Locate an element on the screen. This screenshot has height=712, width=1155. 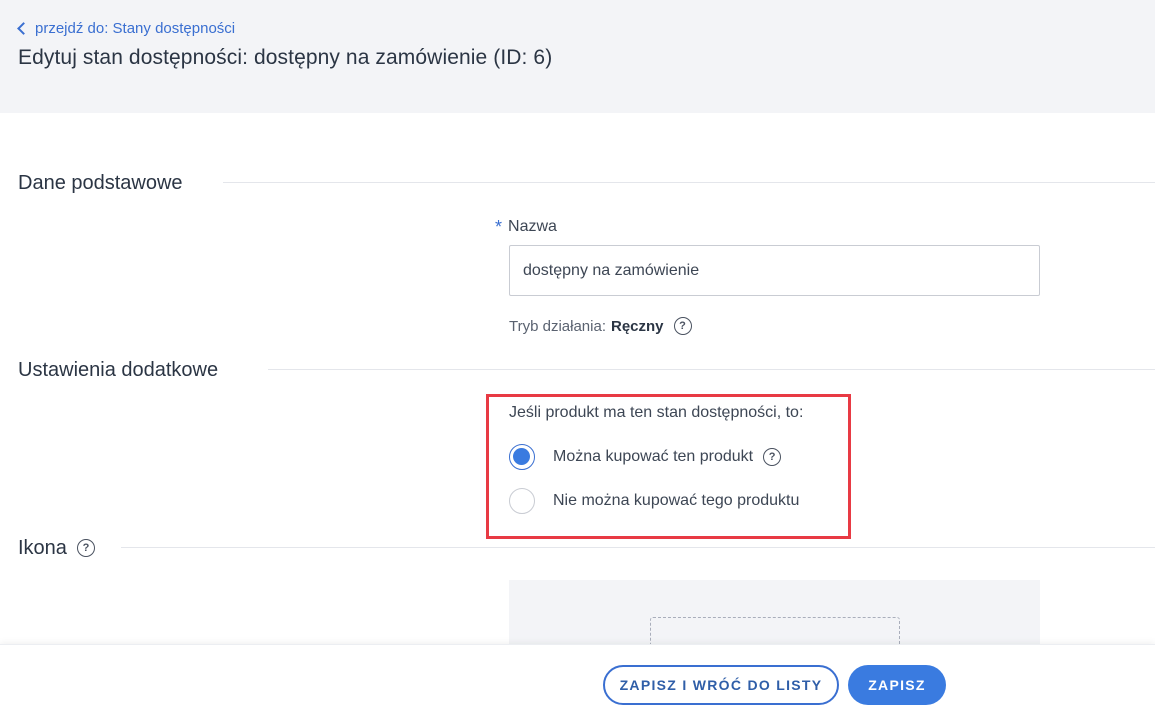
section-title-icon: Ikona ? is located at coordinates (56, 548).